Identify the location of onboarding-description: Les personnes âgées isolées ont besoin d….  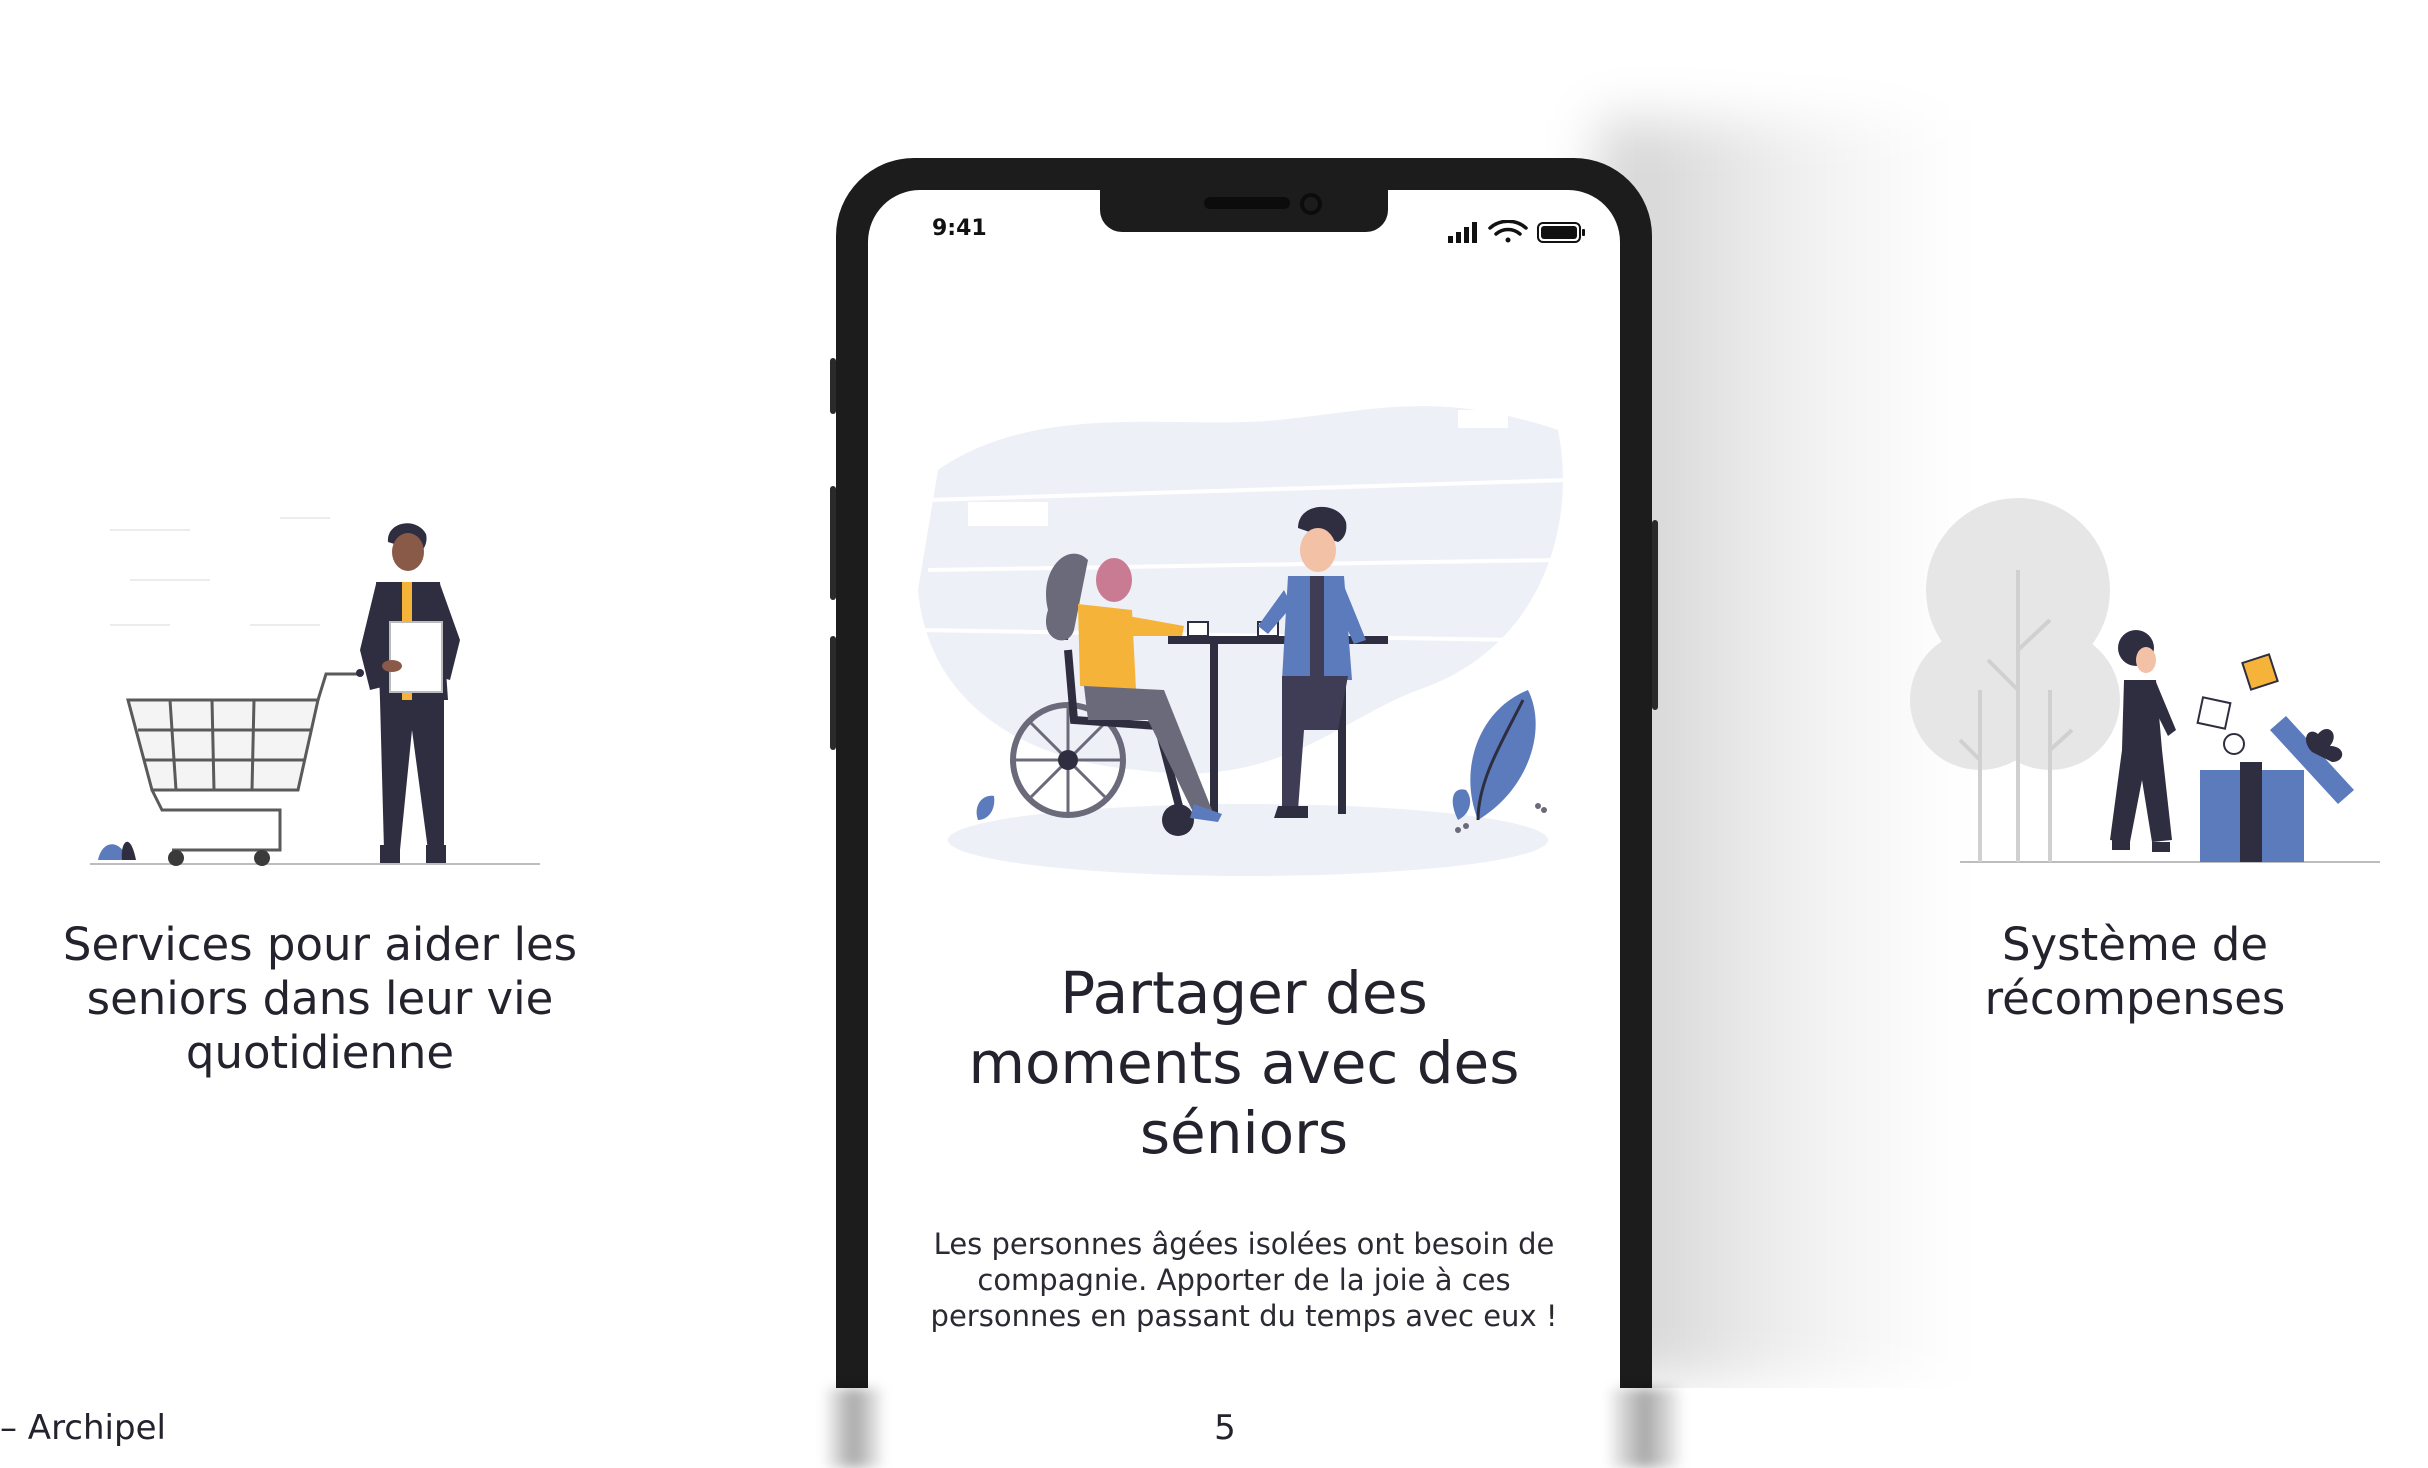
(1244, 1280).